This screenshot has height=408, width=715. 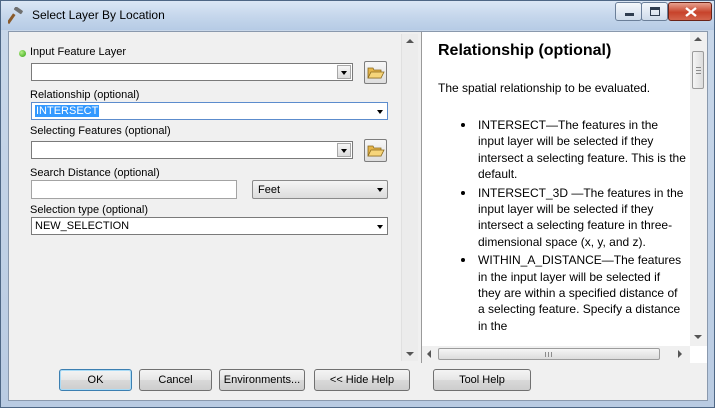 I want to click on browse-input-layer-button, so click(x=375, y=72).